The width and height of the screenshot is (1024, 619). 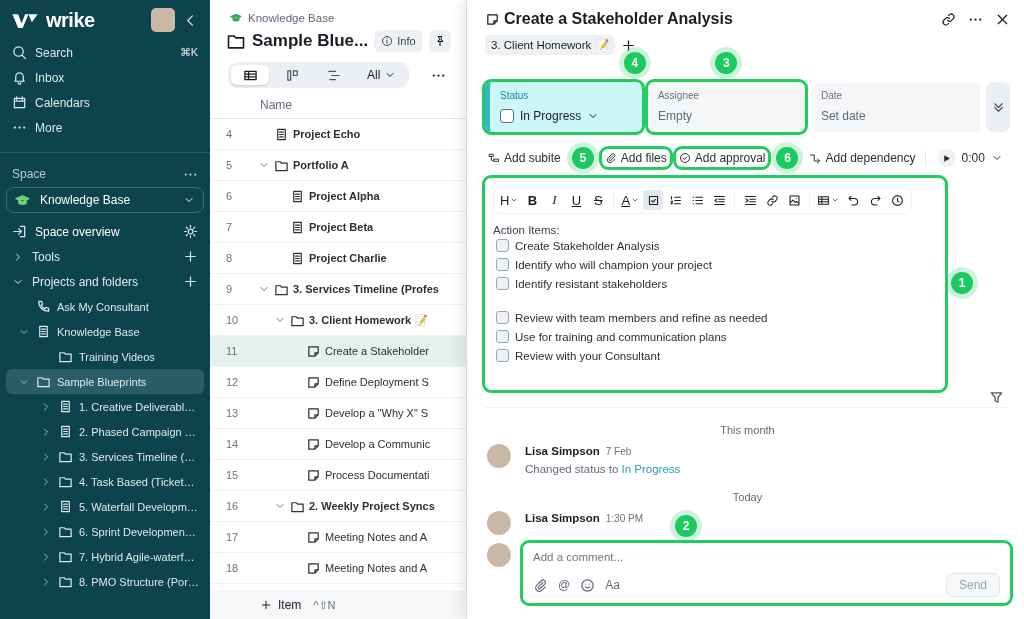 What do you see at coordinates (387, 41) in the screenshot?
I see `info-icon` at bounding box center [387, 41].